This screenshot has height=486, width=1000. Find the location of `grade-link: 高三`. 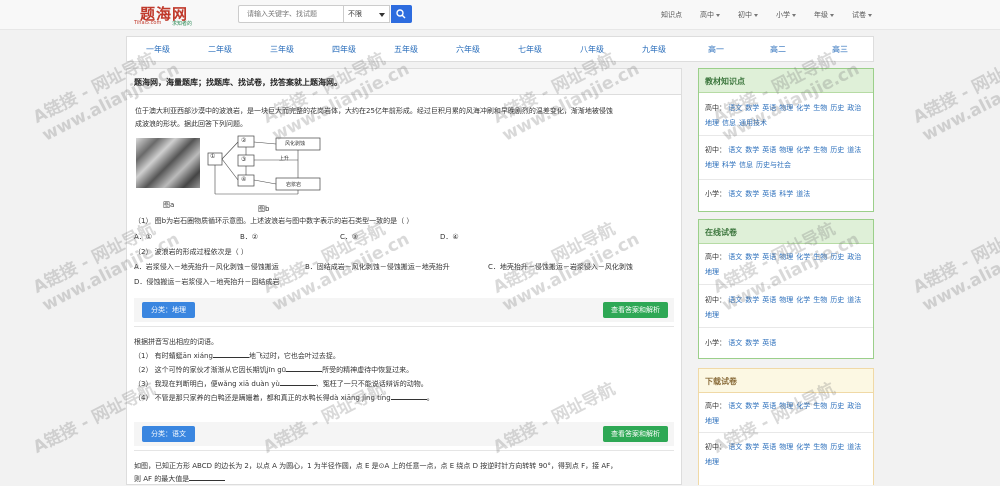

grade-link: 高三 is located at coordinates (840, 49).